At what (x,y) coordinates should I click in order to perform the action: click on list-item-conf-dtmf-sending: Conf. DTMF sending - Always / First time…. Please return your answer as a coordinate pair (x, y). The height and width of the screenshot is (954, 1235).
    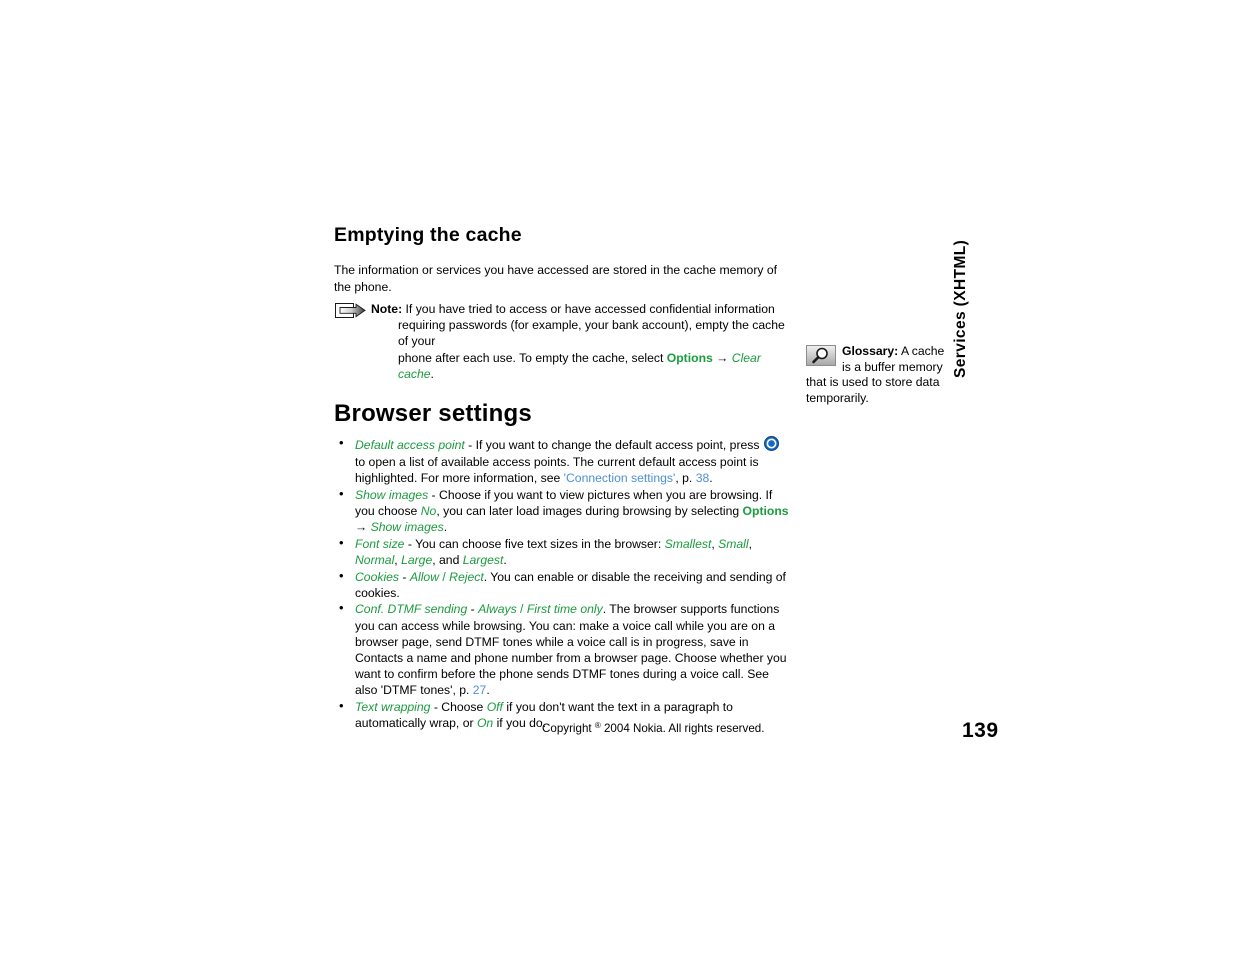
    Looking at the image, I should click on (563, 649).